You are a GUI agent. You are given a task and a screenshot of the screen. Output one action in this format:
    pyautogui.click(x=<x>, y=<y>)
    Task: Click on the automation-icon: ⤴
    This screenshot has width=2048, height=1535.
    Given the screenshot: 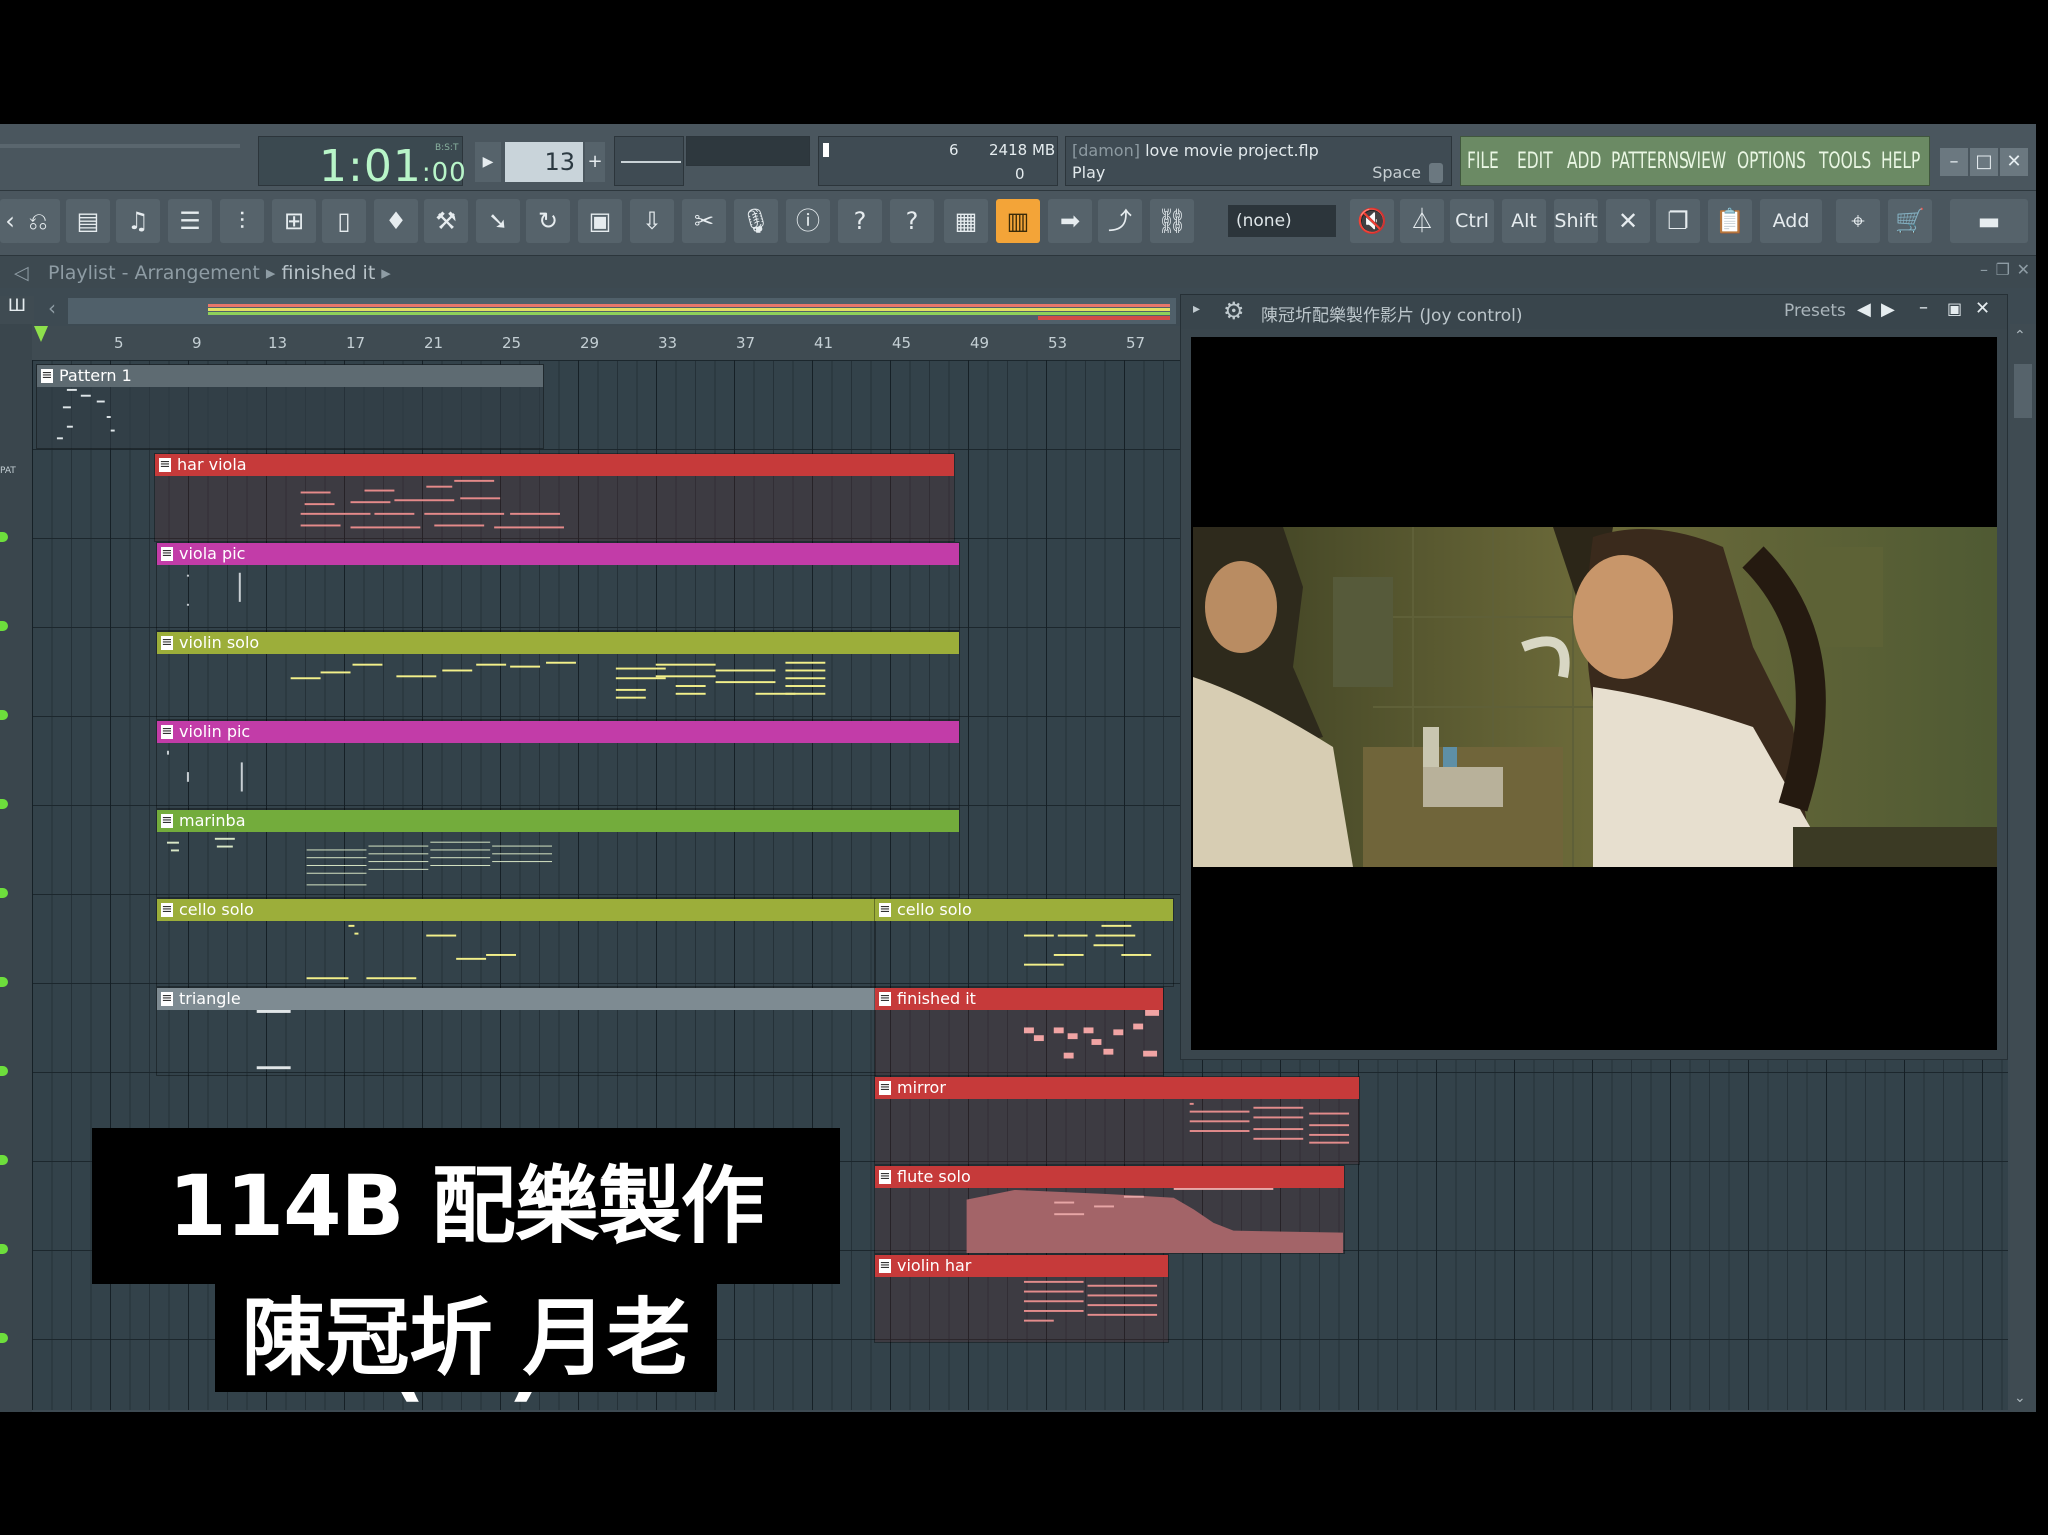 What is the action you would take?
    pyautogui.click(x=1120, y=221)
    